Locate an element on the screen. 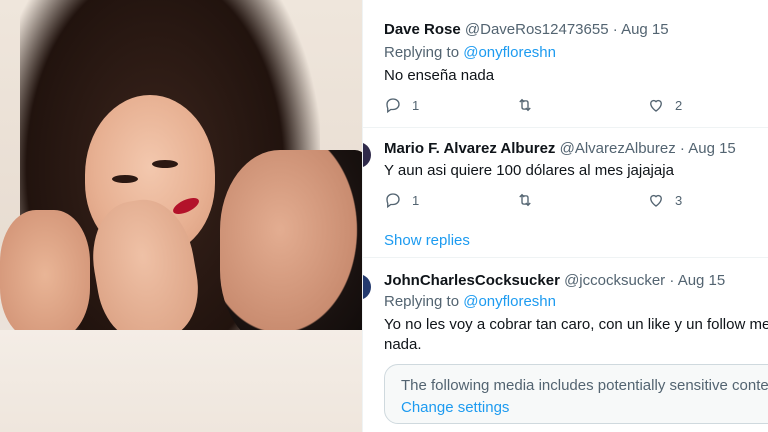 This screenshot has height=432, width=768. author-handle: @AlvarezAlburez is located at coordinates (618, 148).